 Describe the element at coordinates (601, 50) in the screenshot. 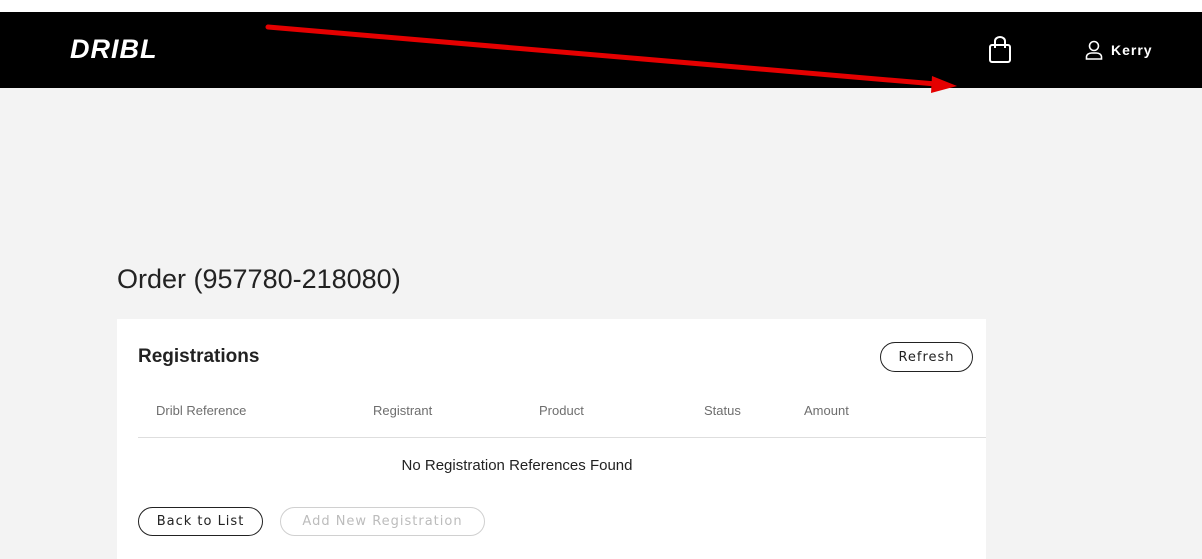

I see `navbar: DRIBL Kerry` at that location.